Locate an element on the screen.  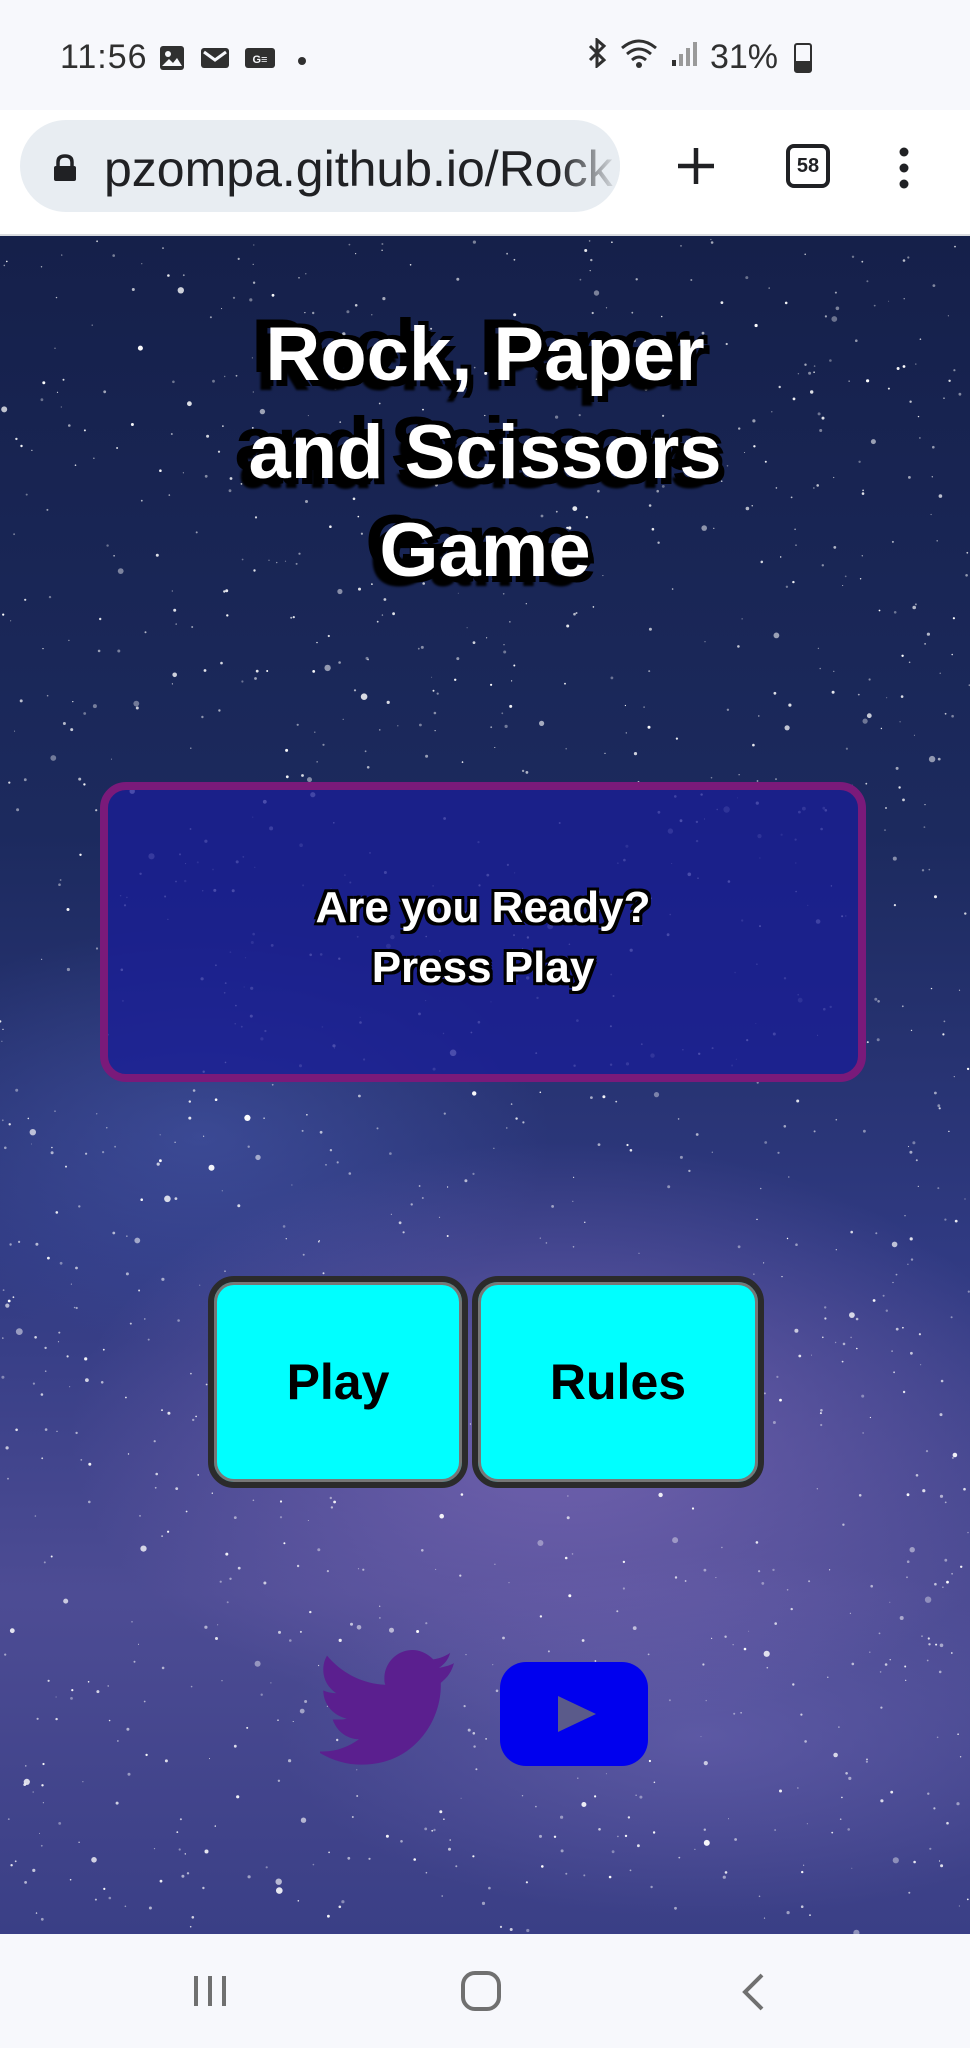
ge-icon: G≡ is located at coordinates (260, 60).